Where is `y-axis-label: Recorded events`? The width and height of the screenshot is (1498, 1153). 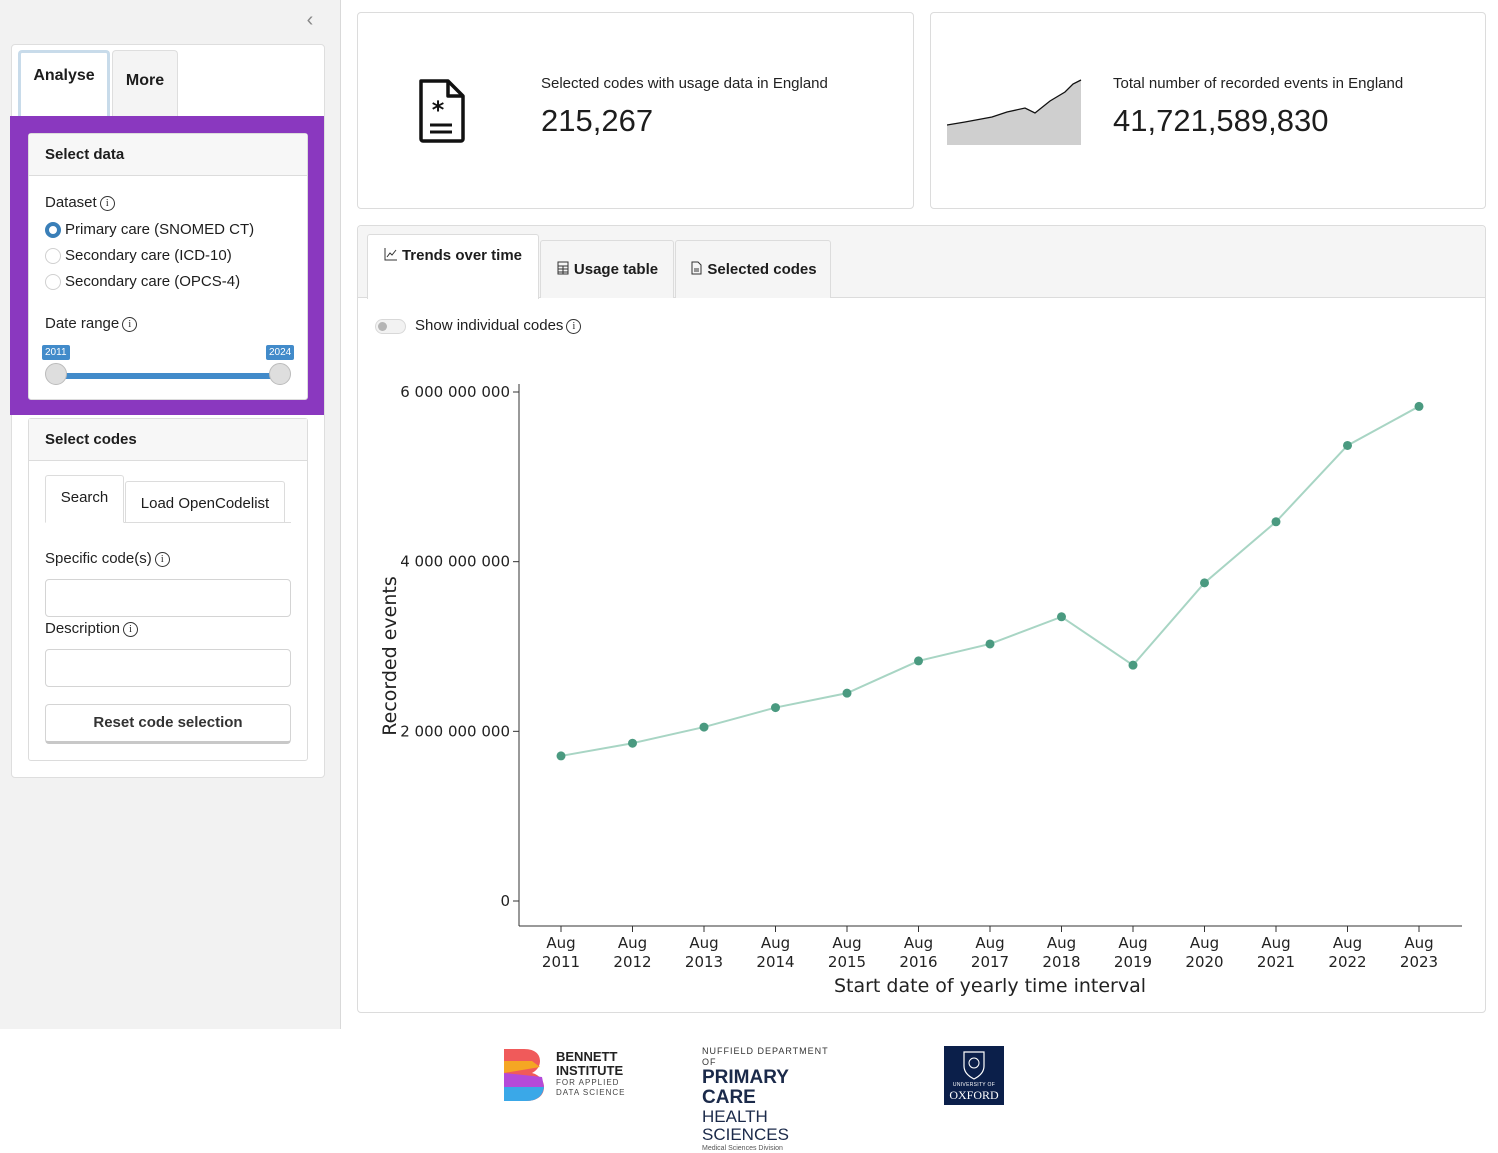
y-axis-label: Recorded events is located at coordinates (390, 655).